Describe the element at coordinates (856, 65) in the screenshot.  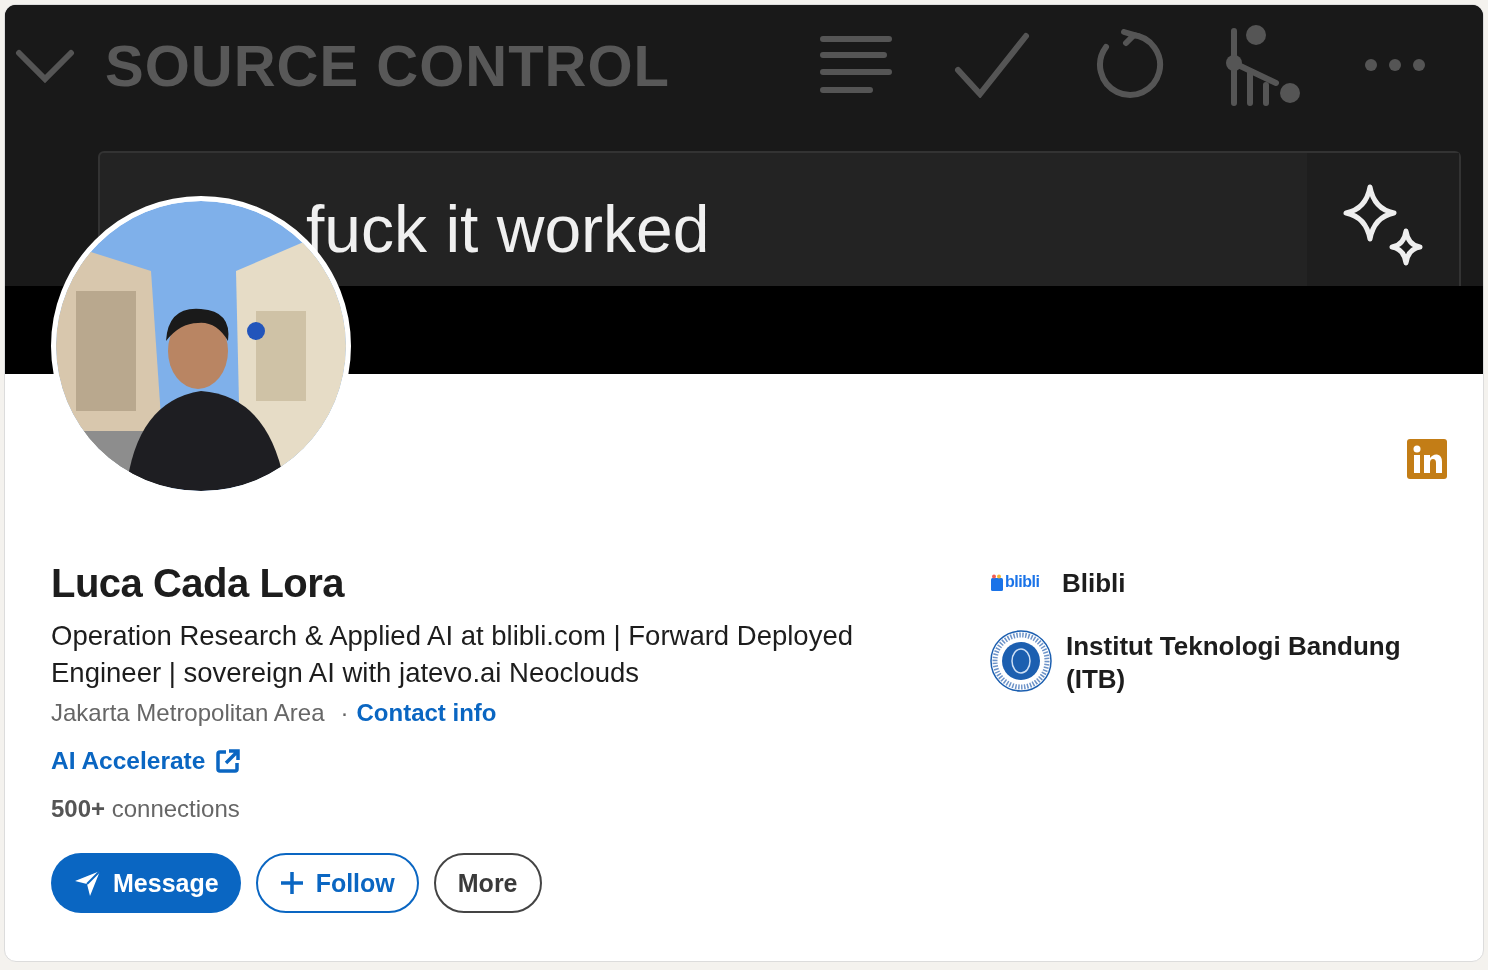
I see `lines-icon` at that location.